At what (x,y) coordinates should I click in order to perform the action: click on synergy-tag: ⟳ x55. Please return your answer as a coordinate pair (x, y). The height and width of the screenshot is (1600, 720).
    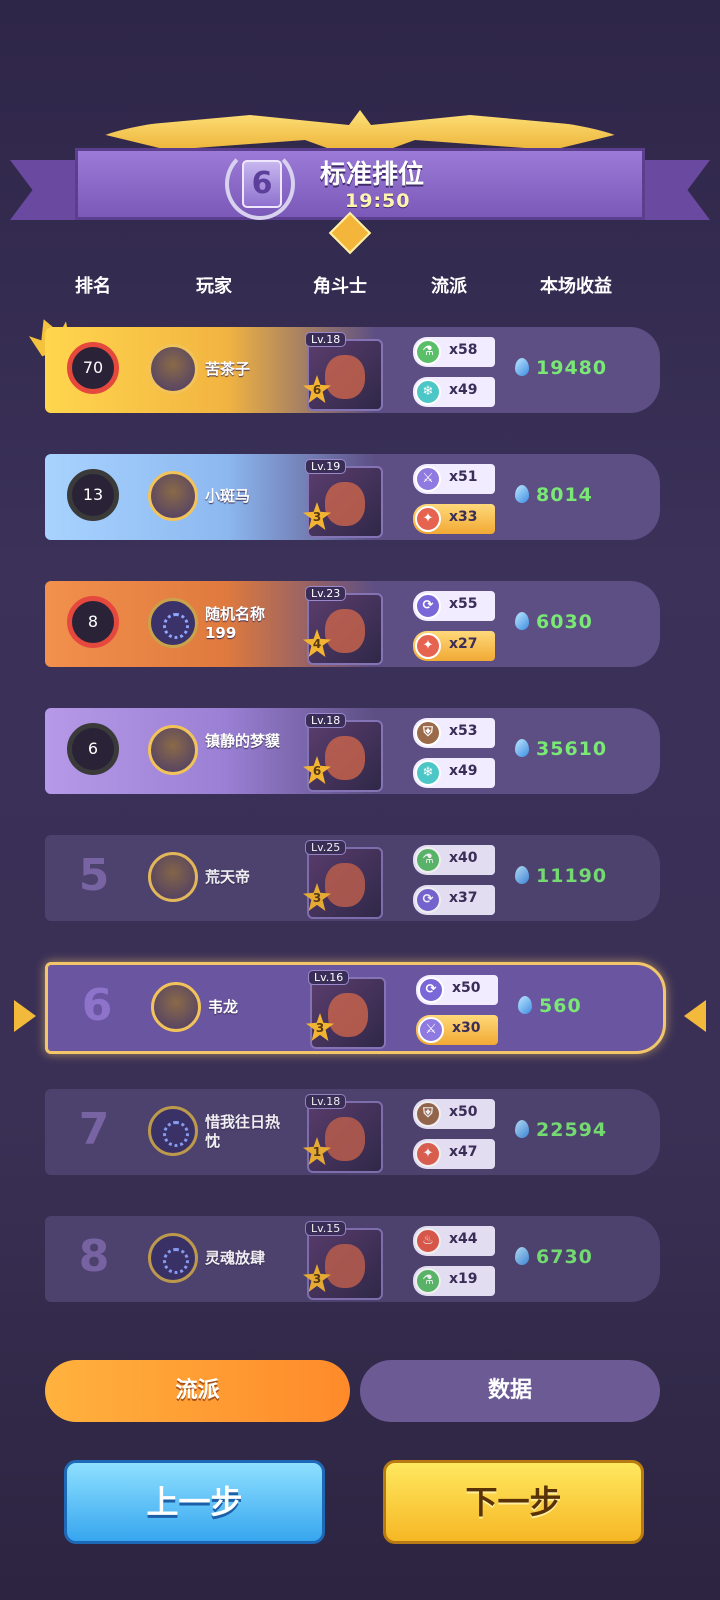
    Looking at the image, I should click on (454, 606).